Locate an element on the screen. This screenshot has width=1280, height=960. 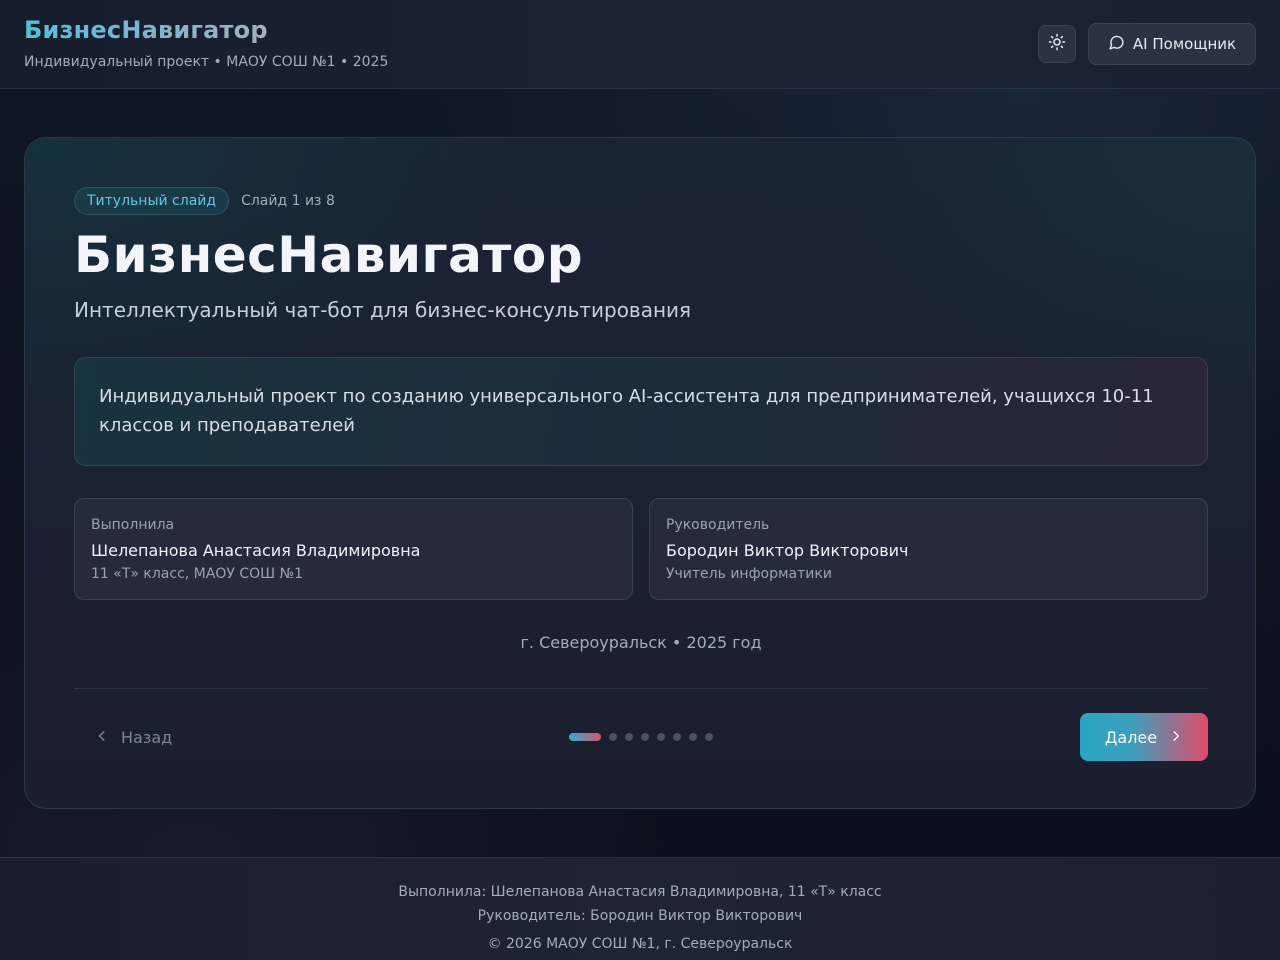
slide-counter: Слайд 1 из 8 is located at coordinates (288, 201).